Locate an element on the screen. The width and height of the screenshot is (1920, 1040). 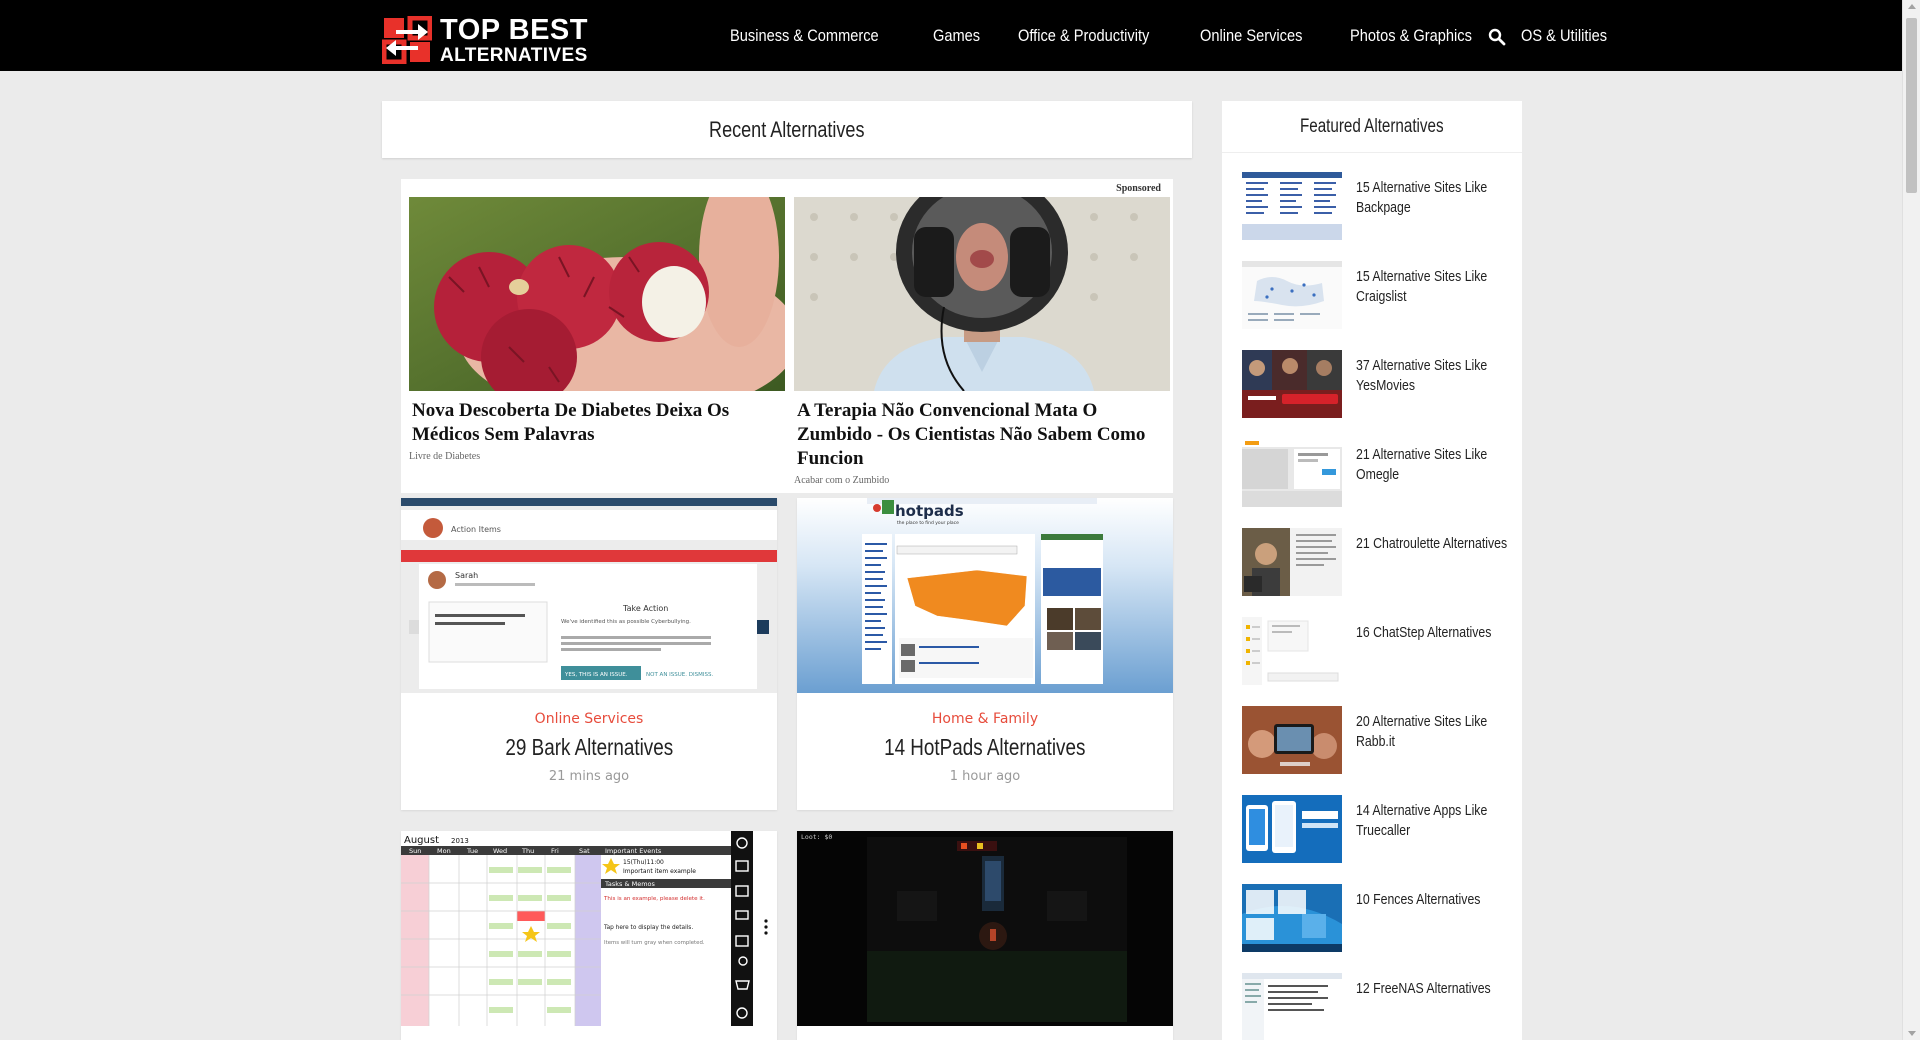
card-title: 14 HotPads Alternatives is located at coordinates (985, 747).